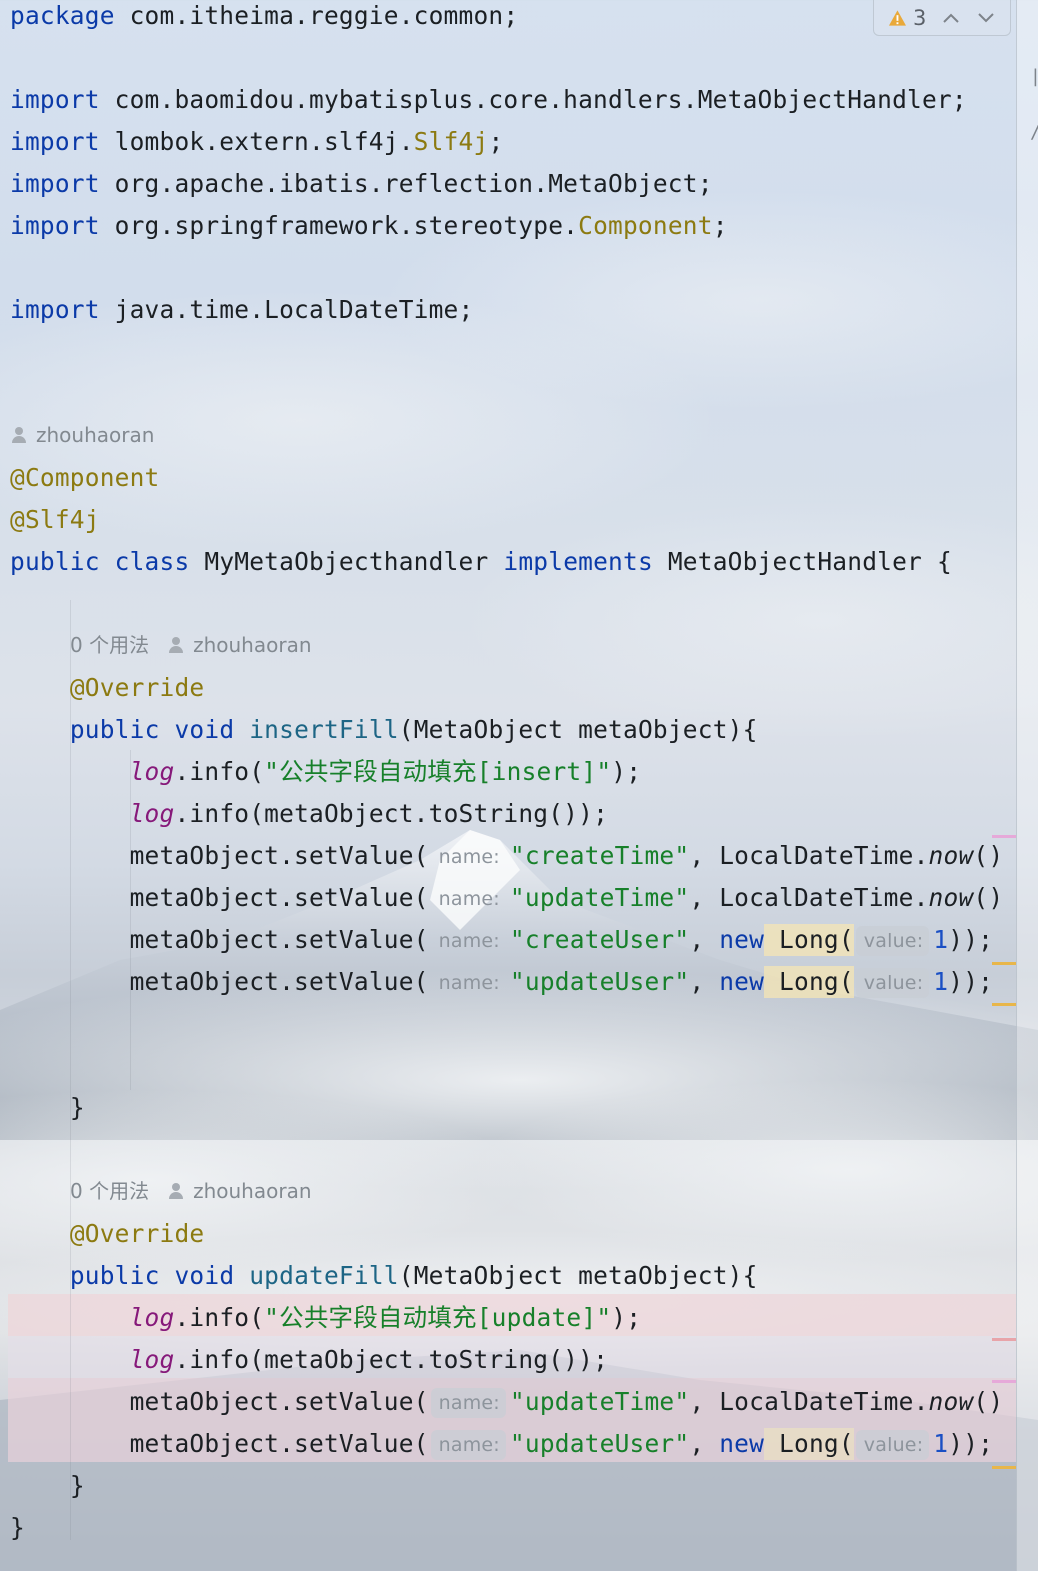 The height and width of the screenshot is (1571, 1038). What do you see at coordinates (919, 18) in the screenshot?
I see `warning-count: 3` at bounding box center [919, 18].